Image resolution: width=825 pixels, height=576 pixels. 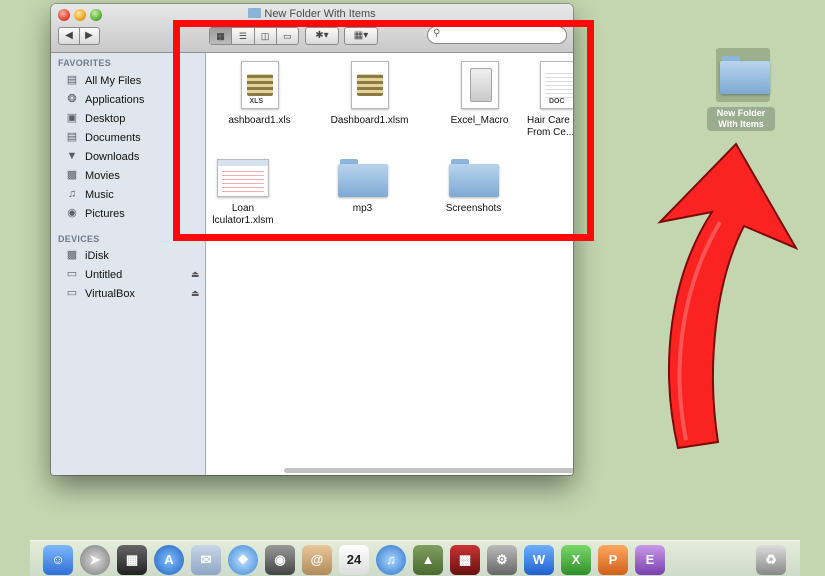 What do you see at coordinates (728, 296) in the screenshot?
I see `red-arrow-annotation` at bounding box center [728, 296].